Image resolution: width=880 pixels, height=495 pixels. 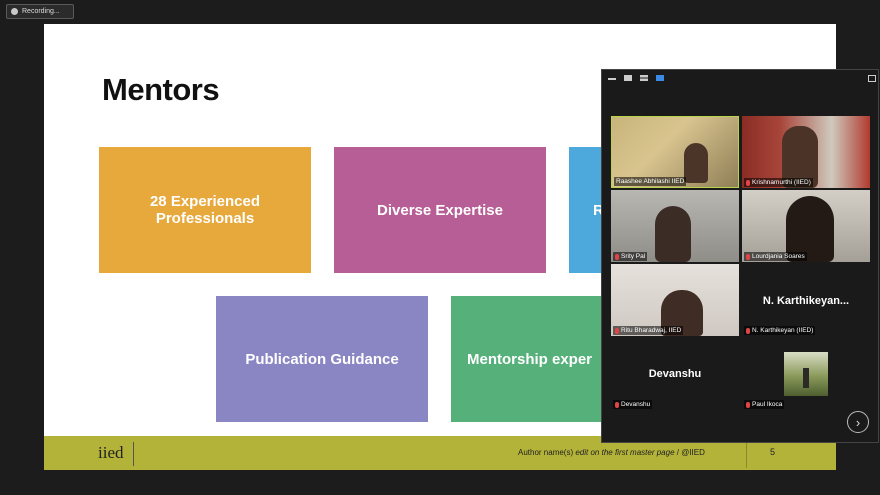 What do you see at coordinates (806, 226) in the screenshot?
I see `participant-tile: Lourdjania Soares` at bounding box center [806, 226].